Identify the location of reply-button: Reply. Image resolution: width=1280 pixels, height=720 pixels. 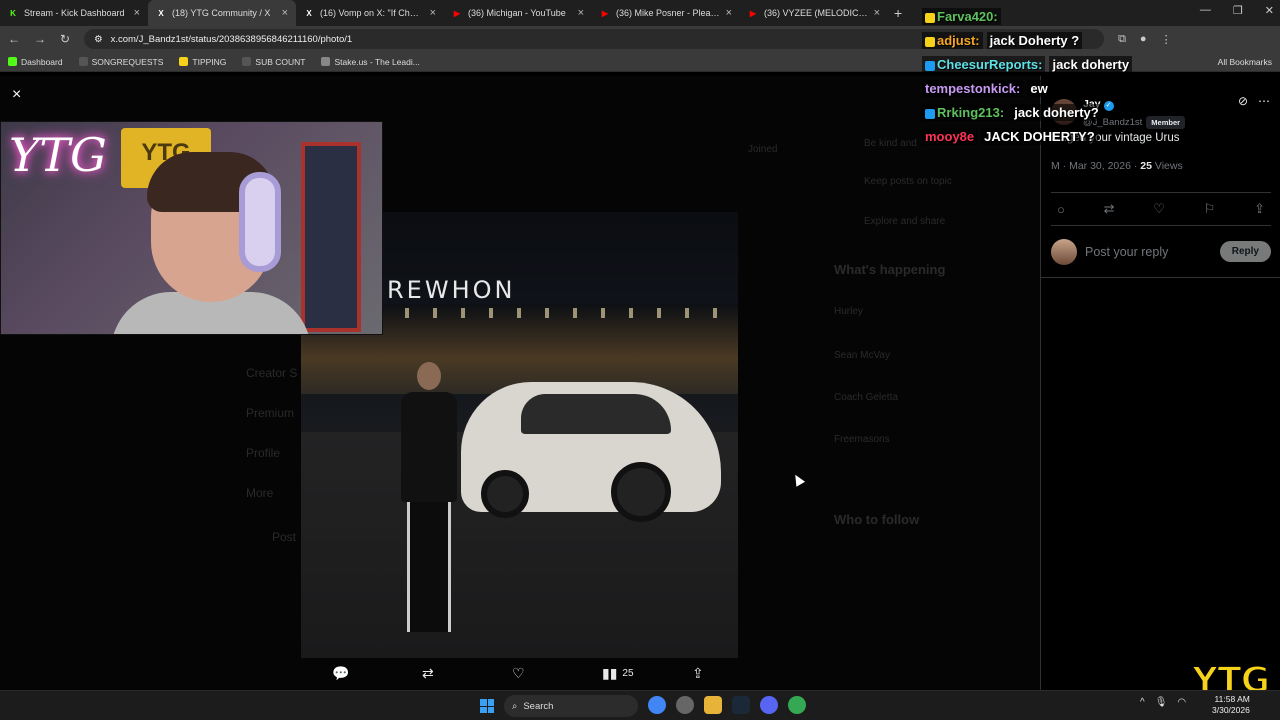
(1245, 251).